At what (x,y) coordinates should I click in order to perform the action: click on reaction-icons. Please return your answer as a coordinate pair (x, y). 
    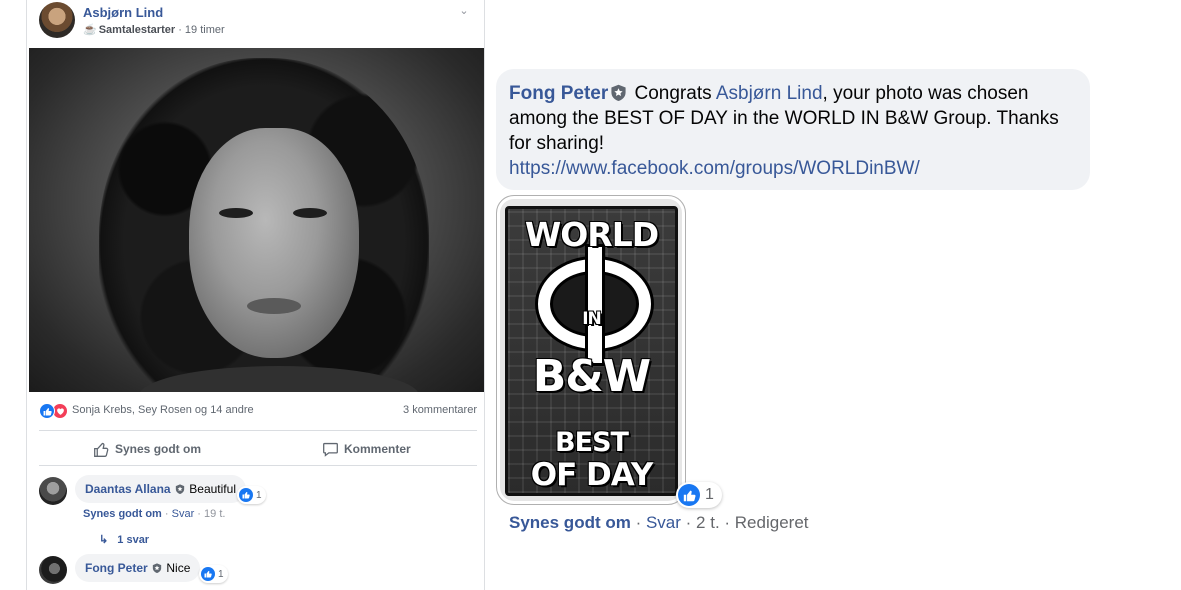
    Looking at the image, I should click on (55, 411).